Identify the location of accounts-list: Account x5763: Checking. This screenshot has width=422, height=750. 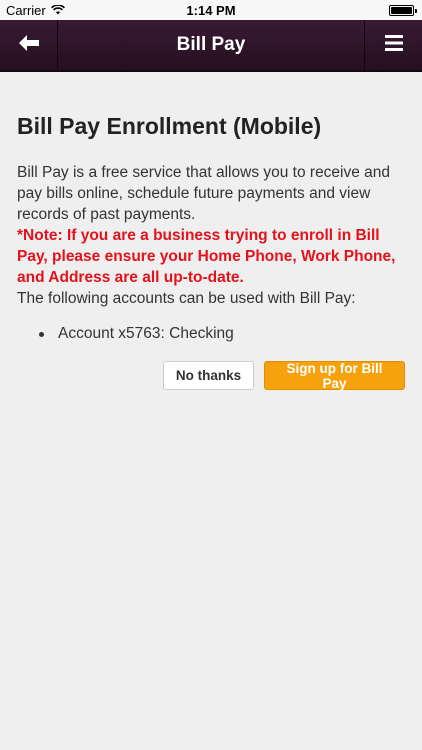
(212, 334).